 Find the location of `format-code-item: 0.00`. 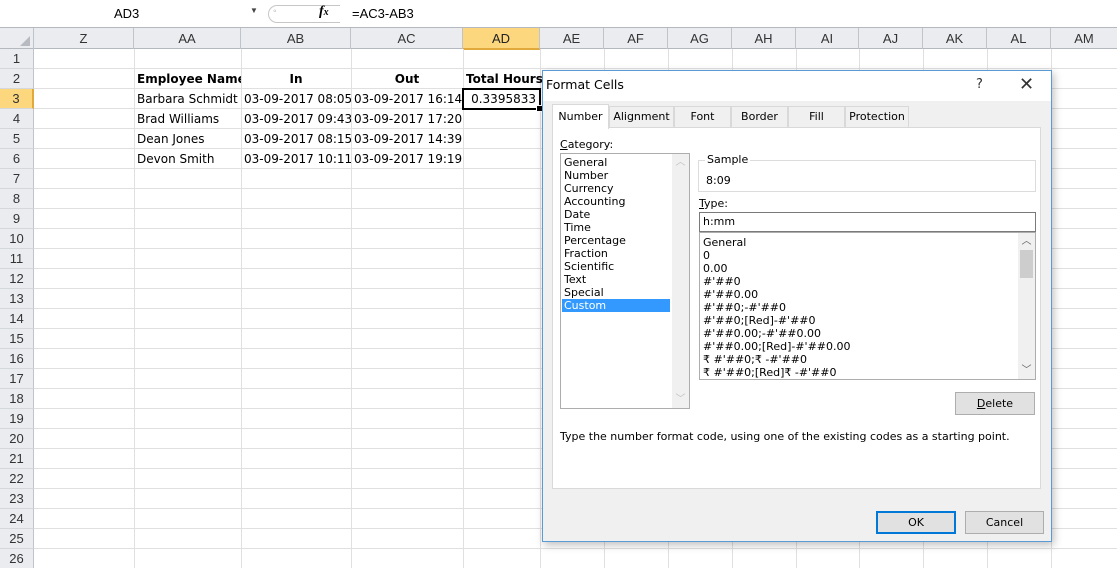

format-code-item: 0.00 is located at coordinates (858, 268).